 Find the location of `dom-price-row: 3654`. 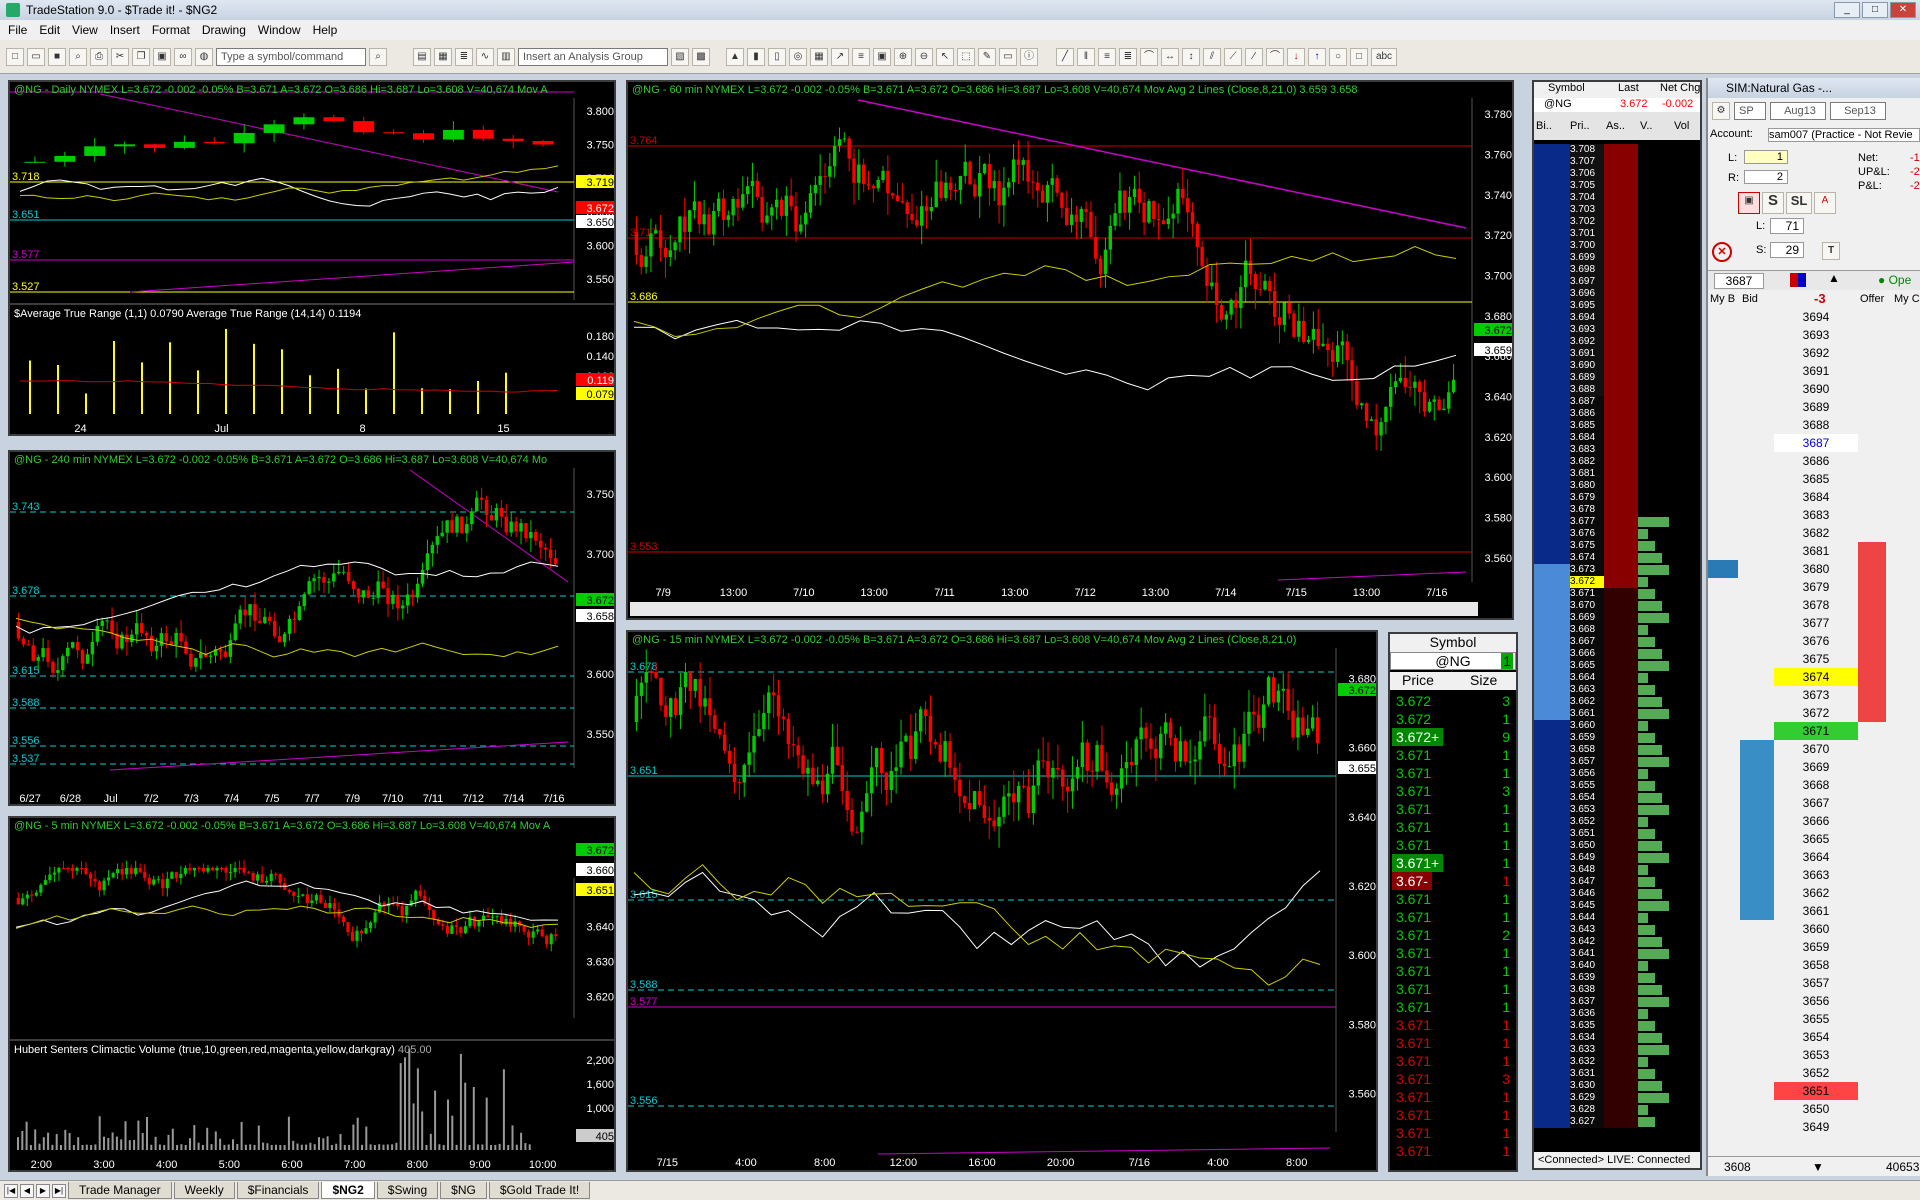

dom-price-row: 3654 is located at coordinates (1814, 1037).